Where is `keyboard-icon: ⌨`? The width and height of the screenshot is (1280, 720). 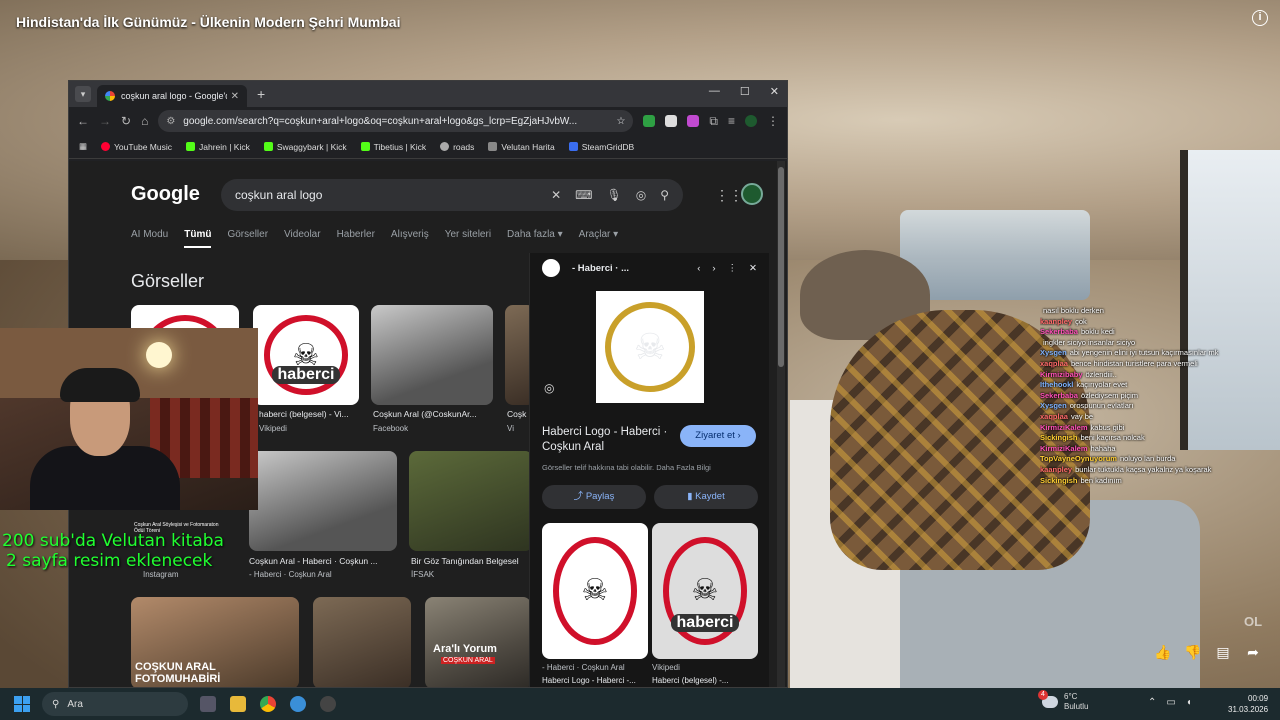 keyboard-icon: ⌨ is located at coordinates (583, 195).